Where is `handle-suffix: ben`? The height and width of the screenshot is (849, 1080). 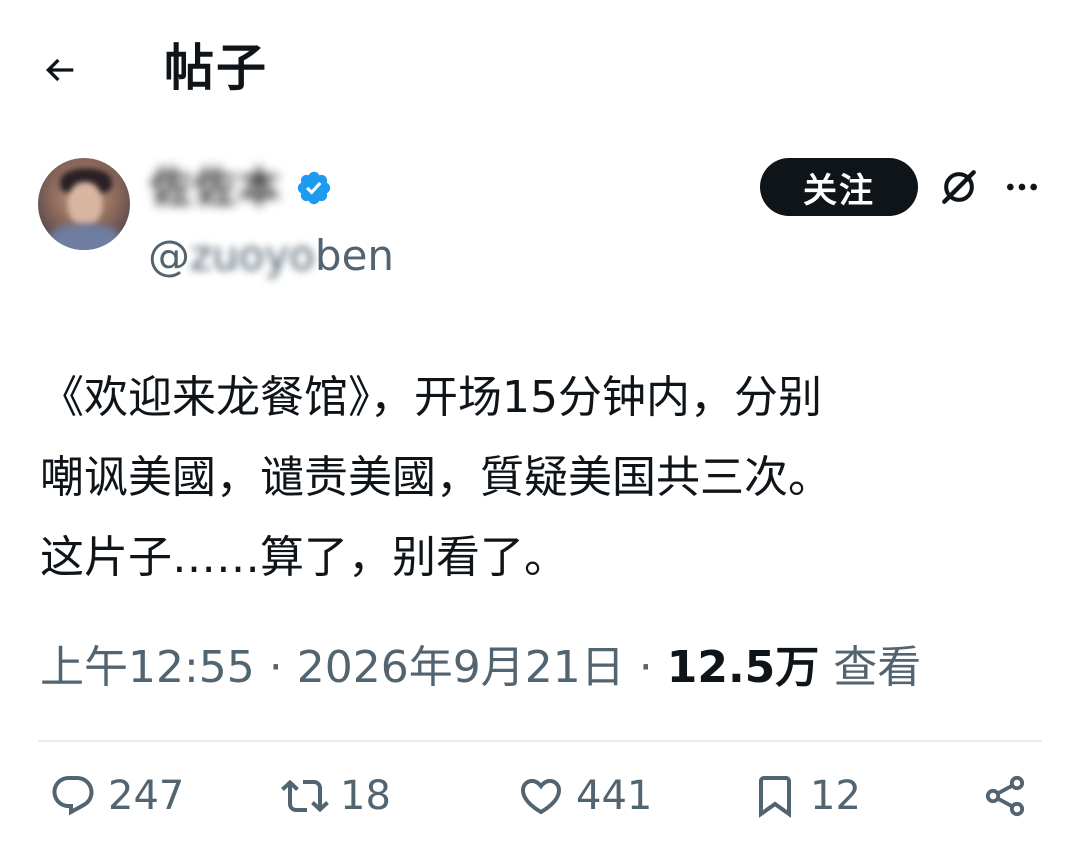
handle-suffix: ben is located at coordinates (354, 255).